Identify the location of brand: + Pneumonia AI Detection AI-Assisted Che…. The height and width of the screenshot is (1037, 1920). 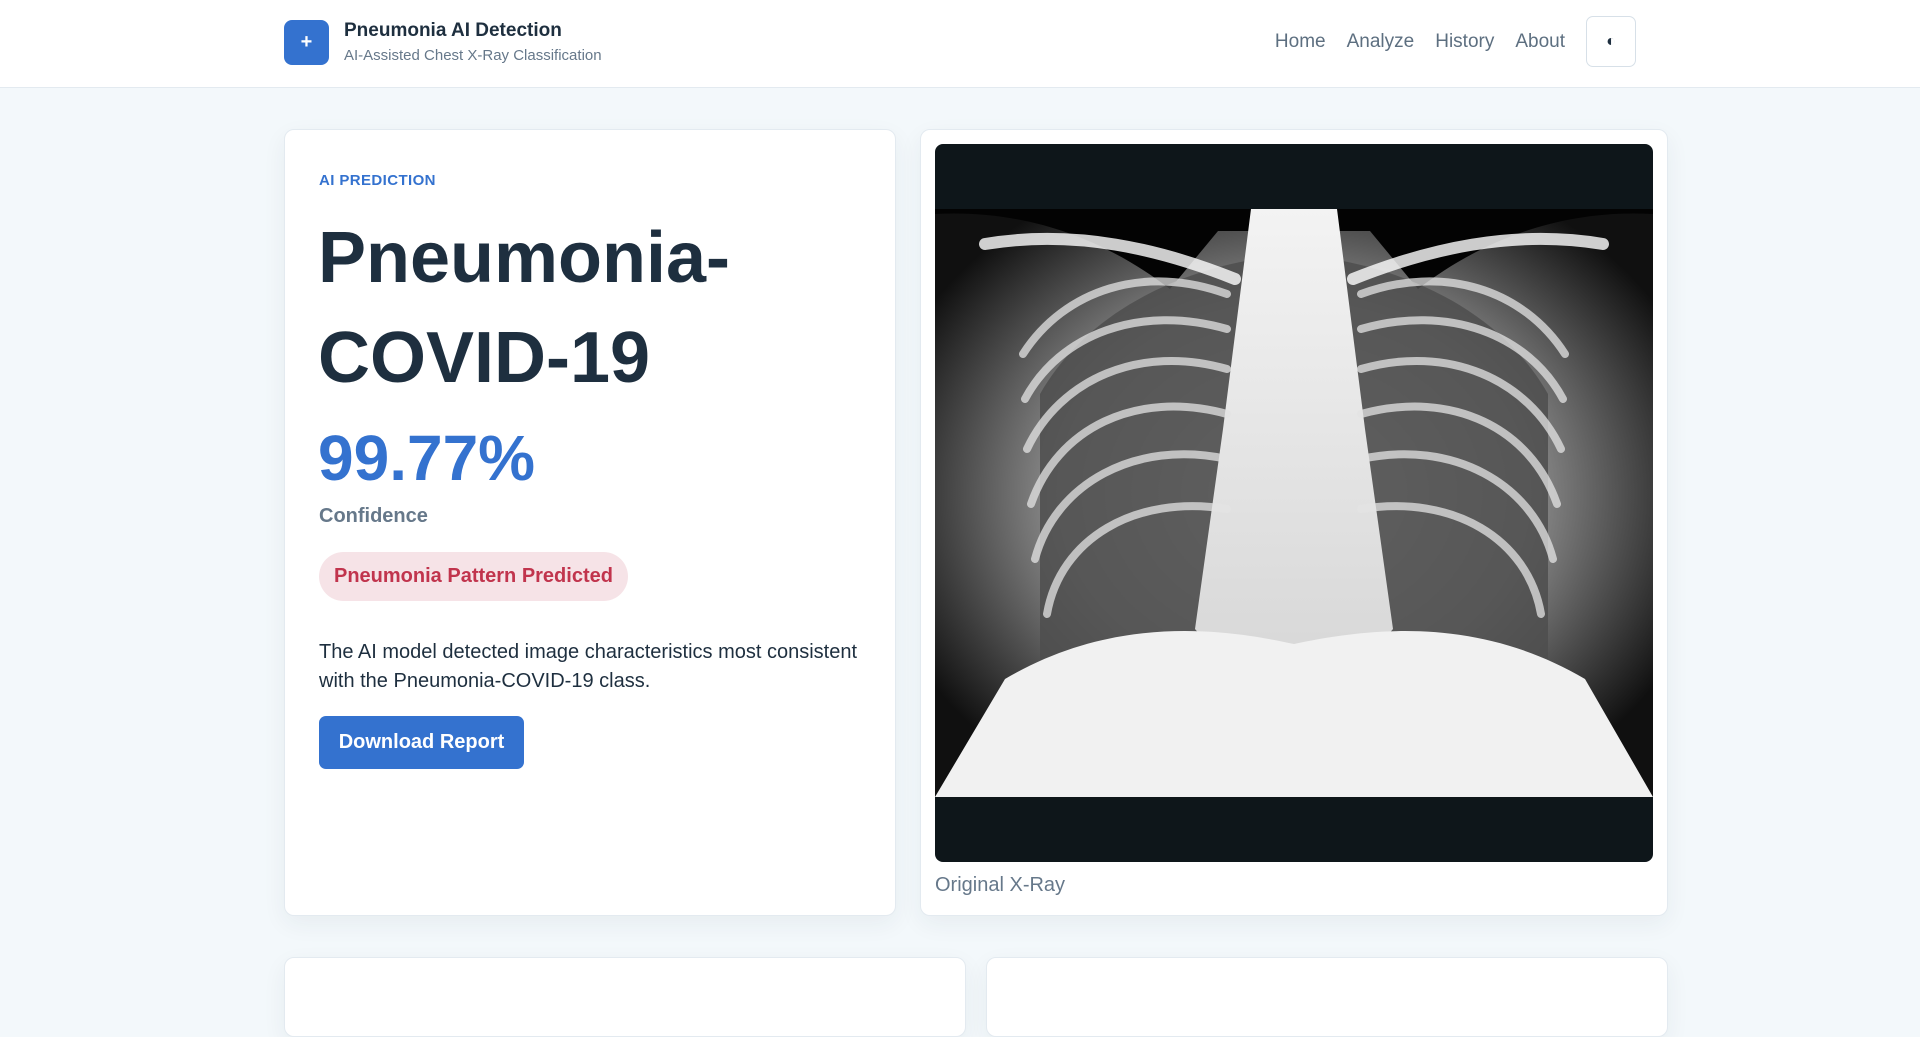
(443, 42).